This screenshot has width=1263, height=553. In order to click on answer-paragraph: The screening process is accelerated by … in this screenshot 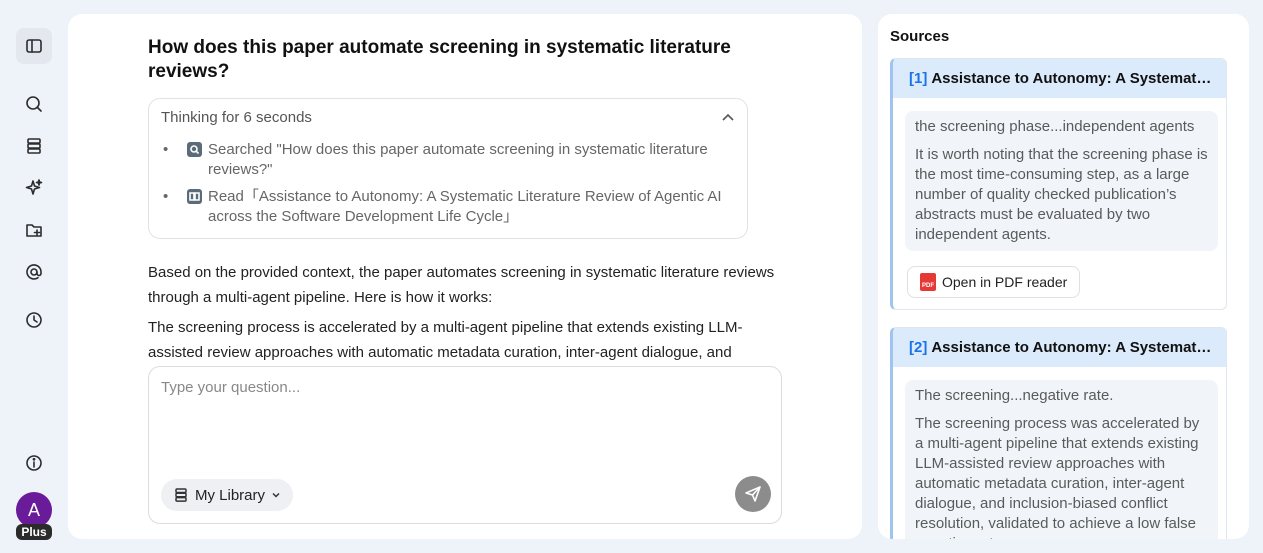, I will do `click(445, 340)`.